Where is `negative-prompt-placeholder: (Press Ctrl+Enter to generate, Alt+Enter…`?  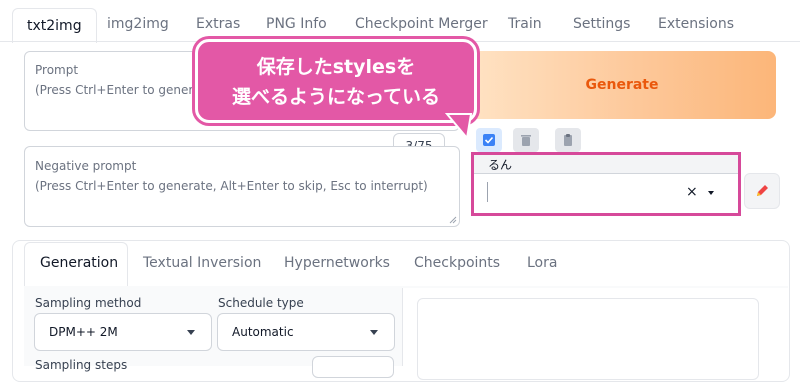
negative-prompt-placeholder: (Press Ctrl+Enter to generate, Alt+Enter… is located at coordinates (231, 186).